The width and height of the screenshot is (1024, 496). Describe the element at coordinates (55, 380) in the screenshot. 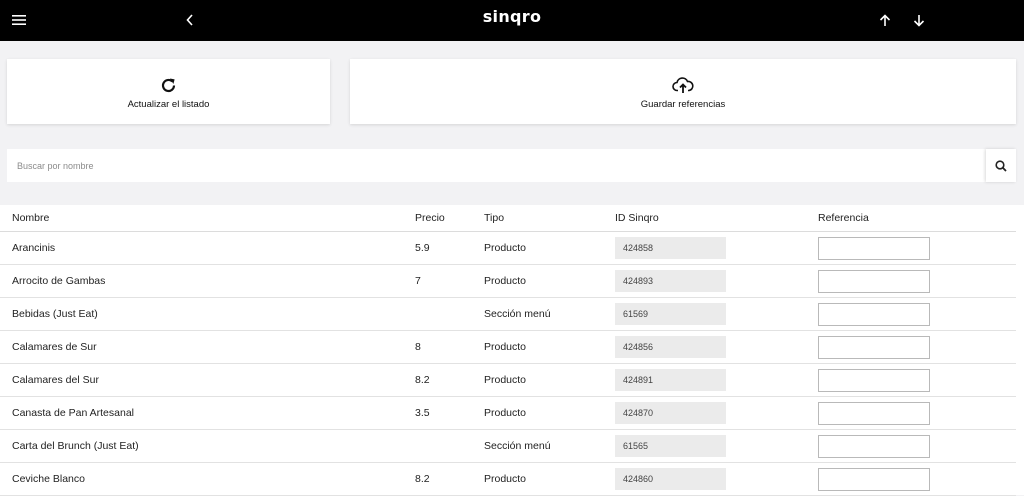

I see `row-name: Calamares del Sur` at that location.